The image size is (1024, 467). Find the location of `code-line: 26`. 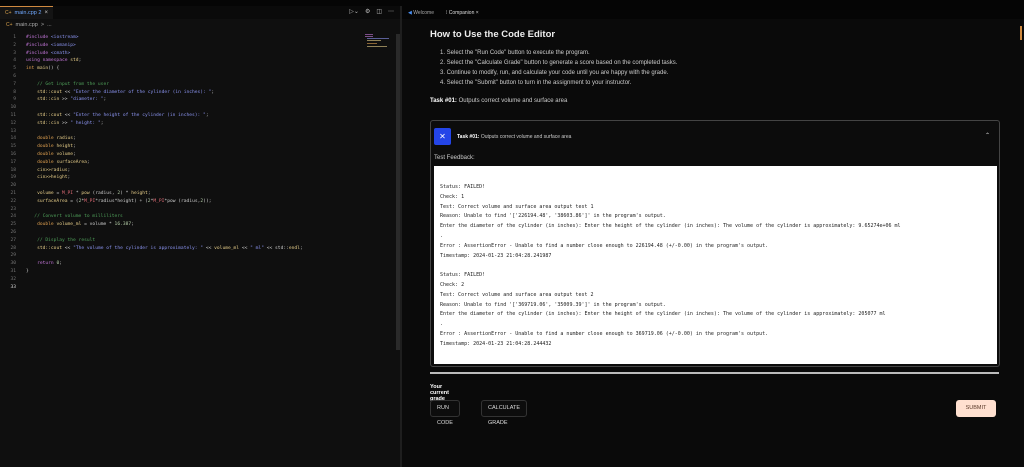

code-line: 26 is located at coordinates (197, 233).